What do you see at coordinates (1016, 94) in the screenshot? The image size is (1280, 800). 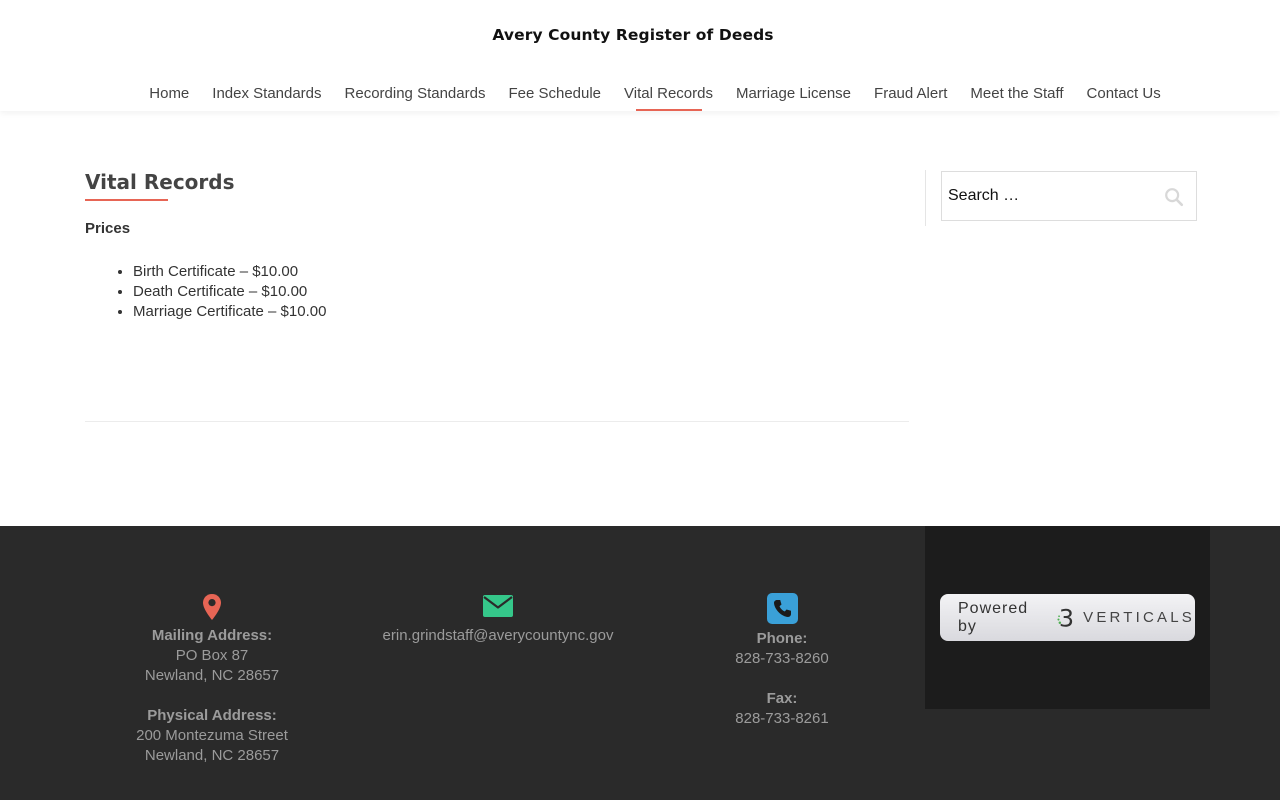 I see `nav-meet-the-staff: Meet the Staff` at bounding box center [1016, 94].